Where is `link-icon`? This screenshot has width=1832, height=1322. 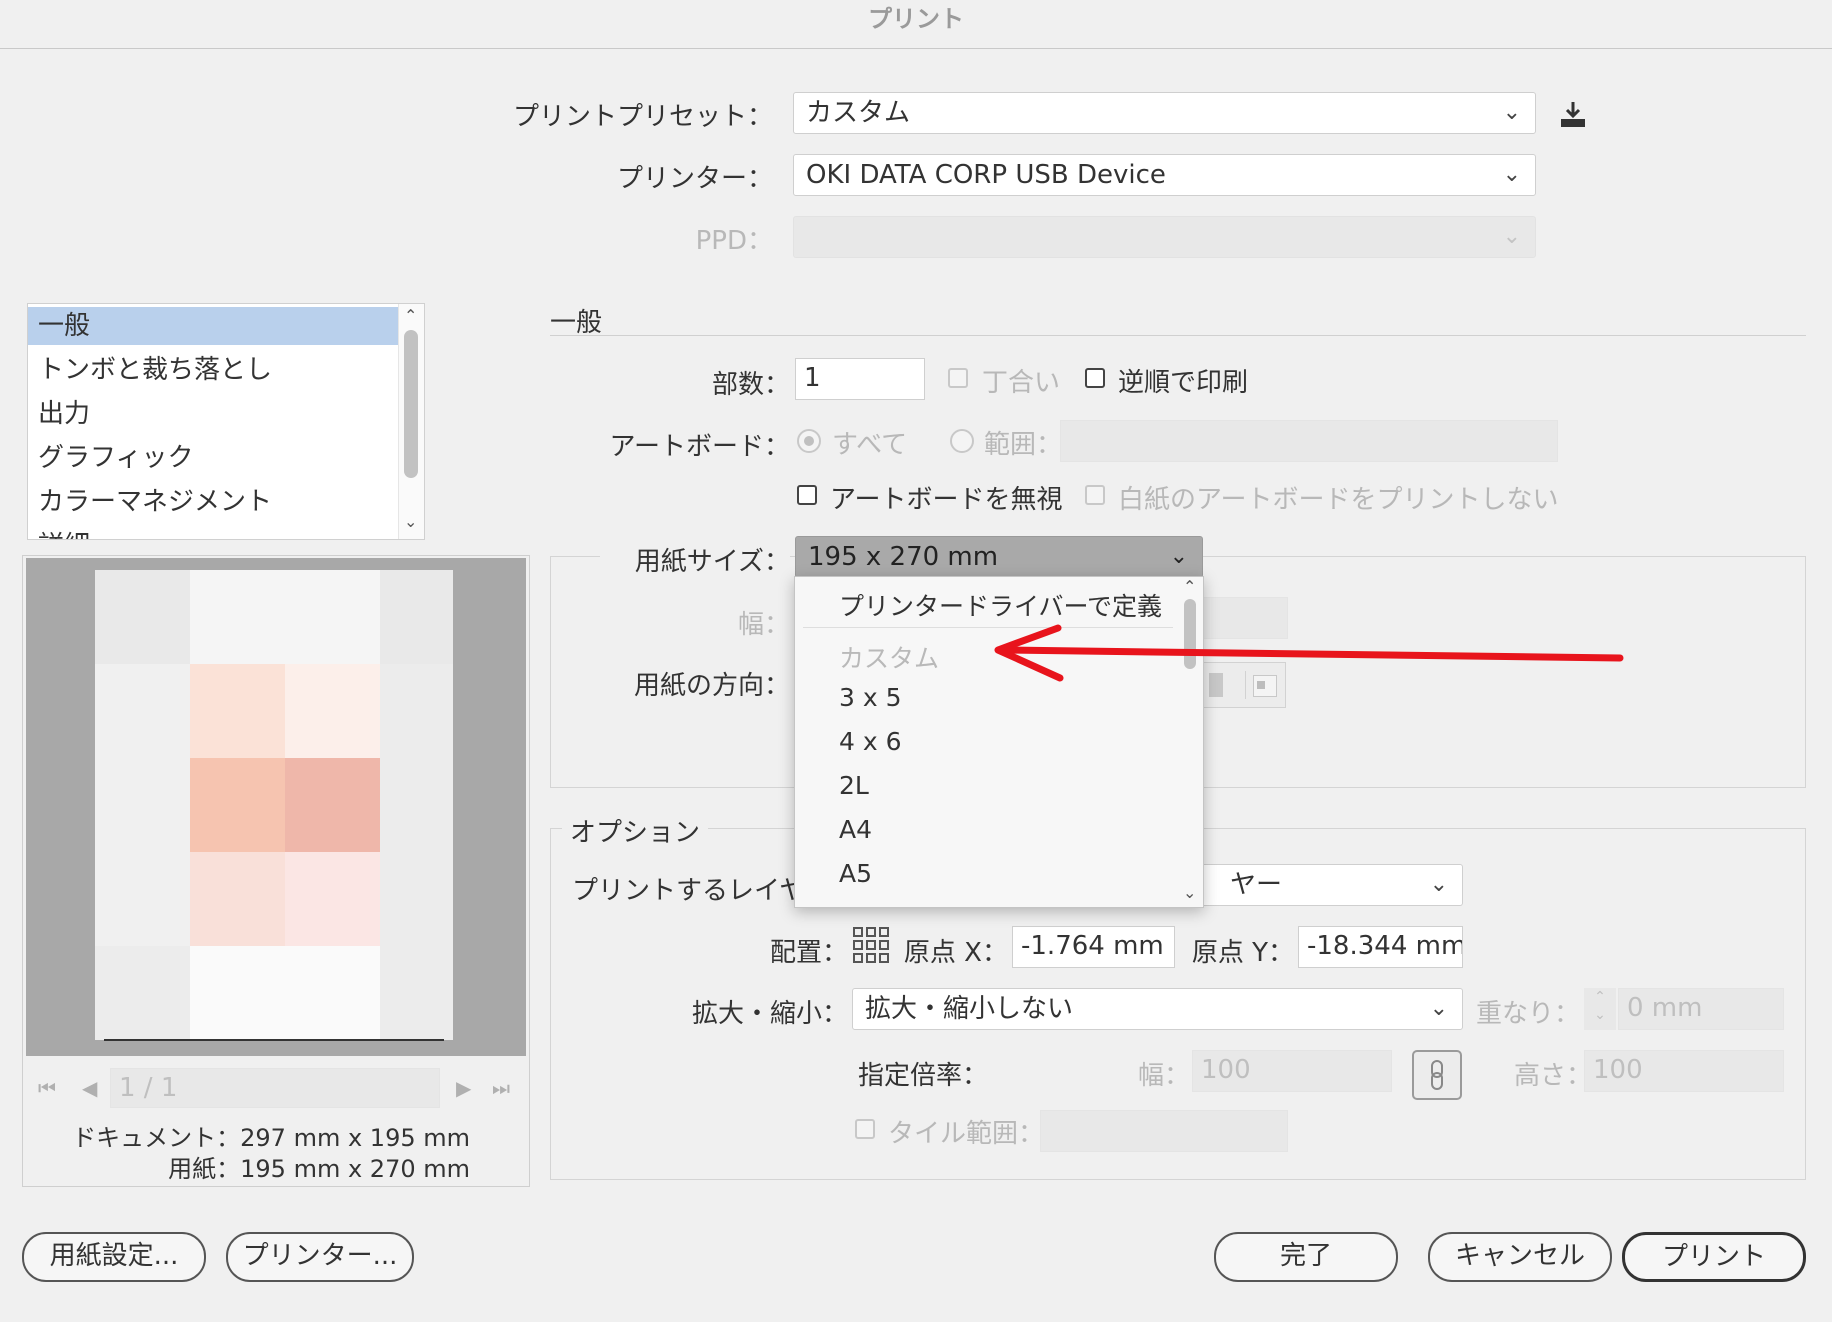 link-icon is located at coordinates (1437, 1075).